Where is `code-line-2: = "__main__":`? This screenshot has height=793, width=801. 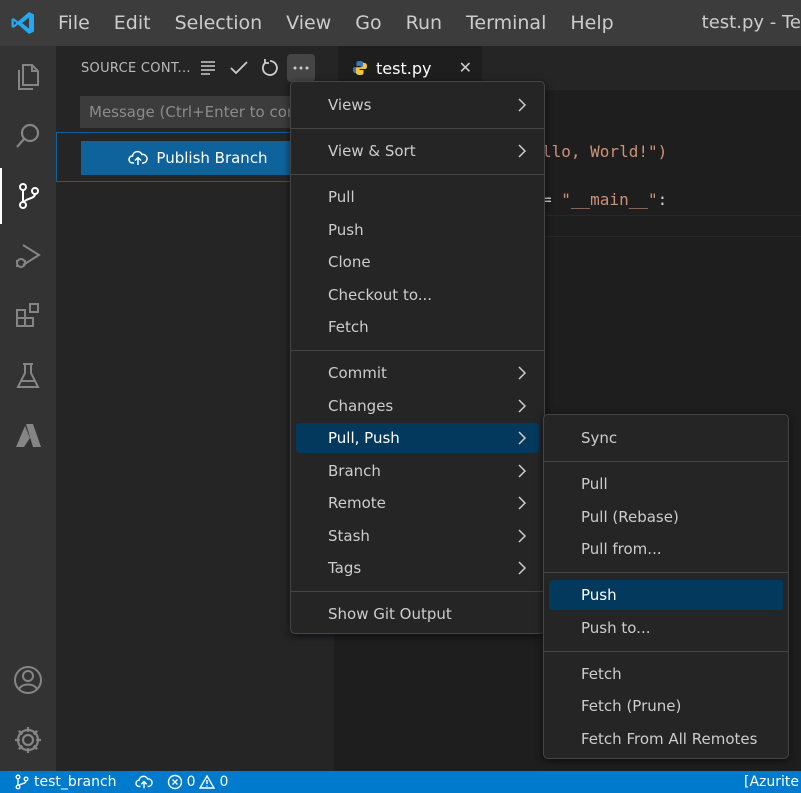 code-line-2: = "__main__": is located at coordinates (604, 199).